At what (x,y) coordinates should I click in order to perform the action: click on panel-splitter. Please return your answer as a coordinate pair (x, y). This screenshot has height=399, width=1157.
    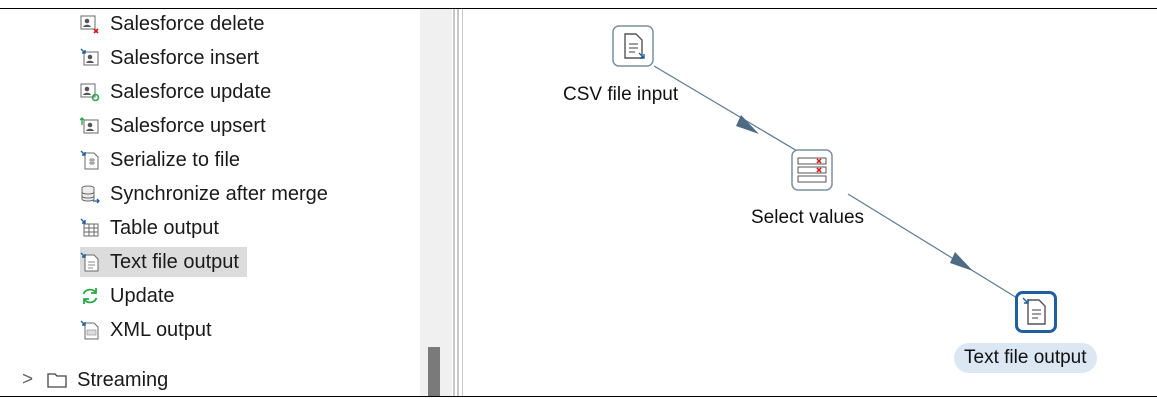
    Looking at the image, I should click on (454, 202).